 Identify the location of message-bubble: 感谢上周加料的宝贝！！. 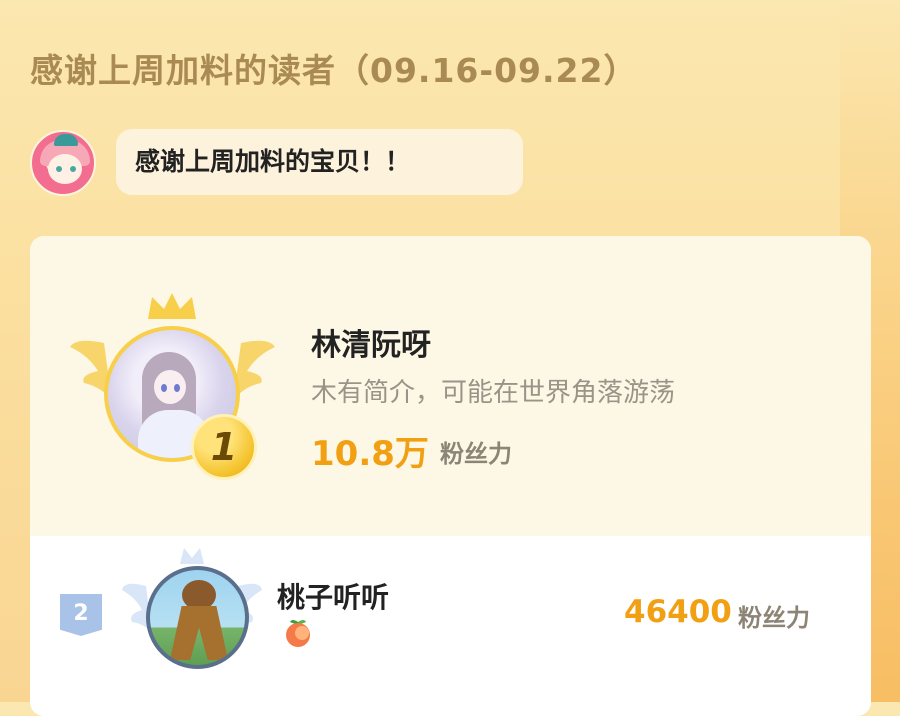
(319, 162).